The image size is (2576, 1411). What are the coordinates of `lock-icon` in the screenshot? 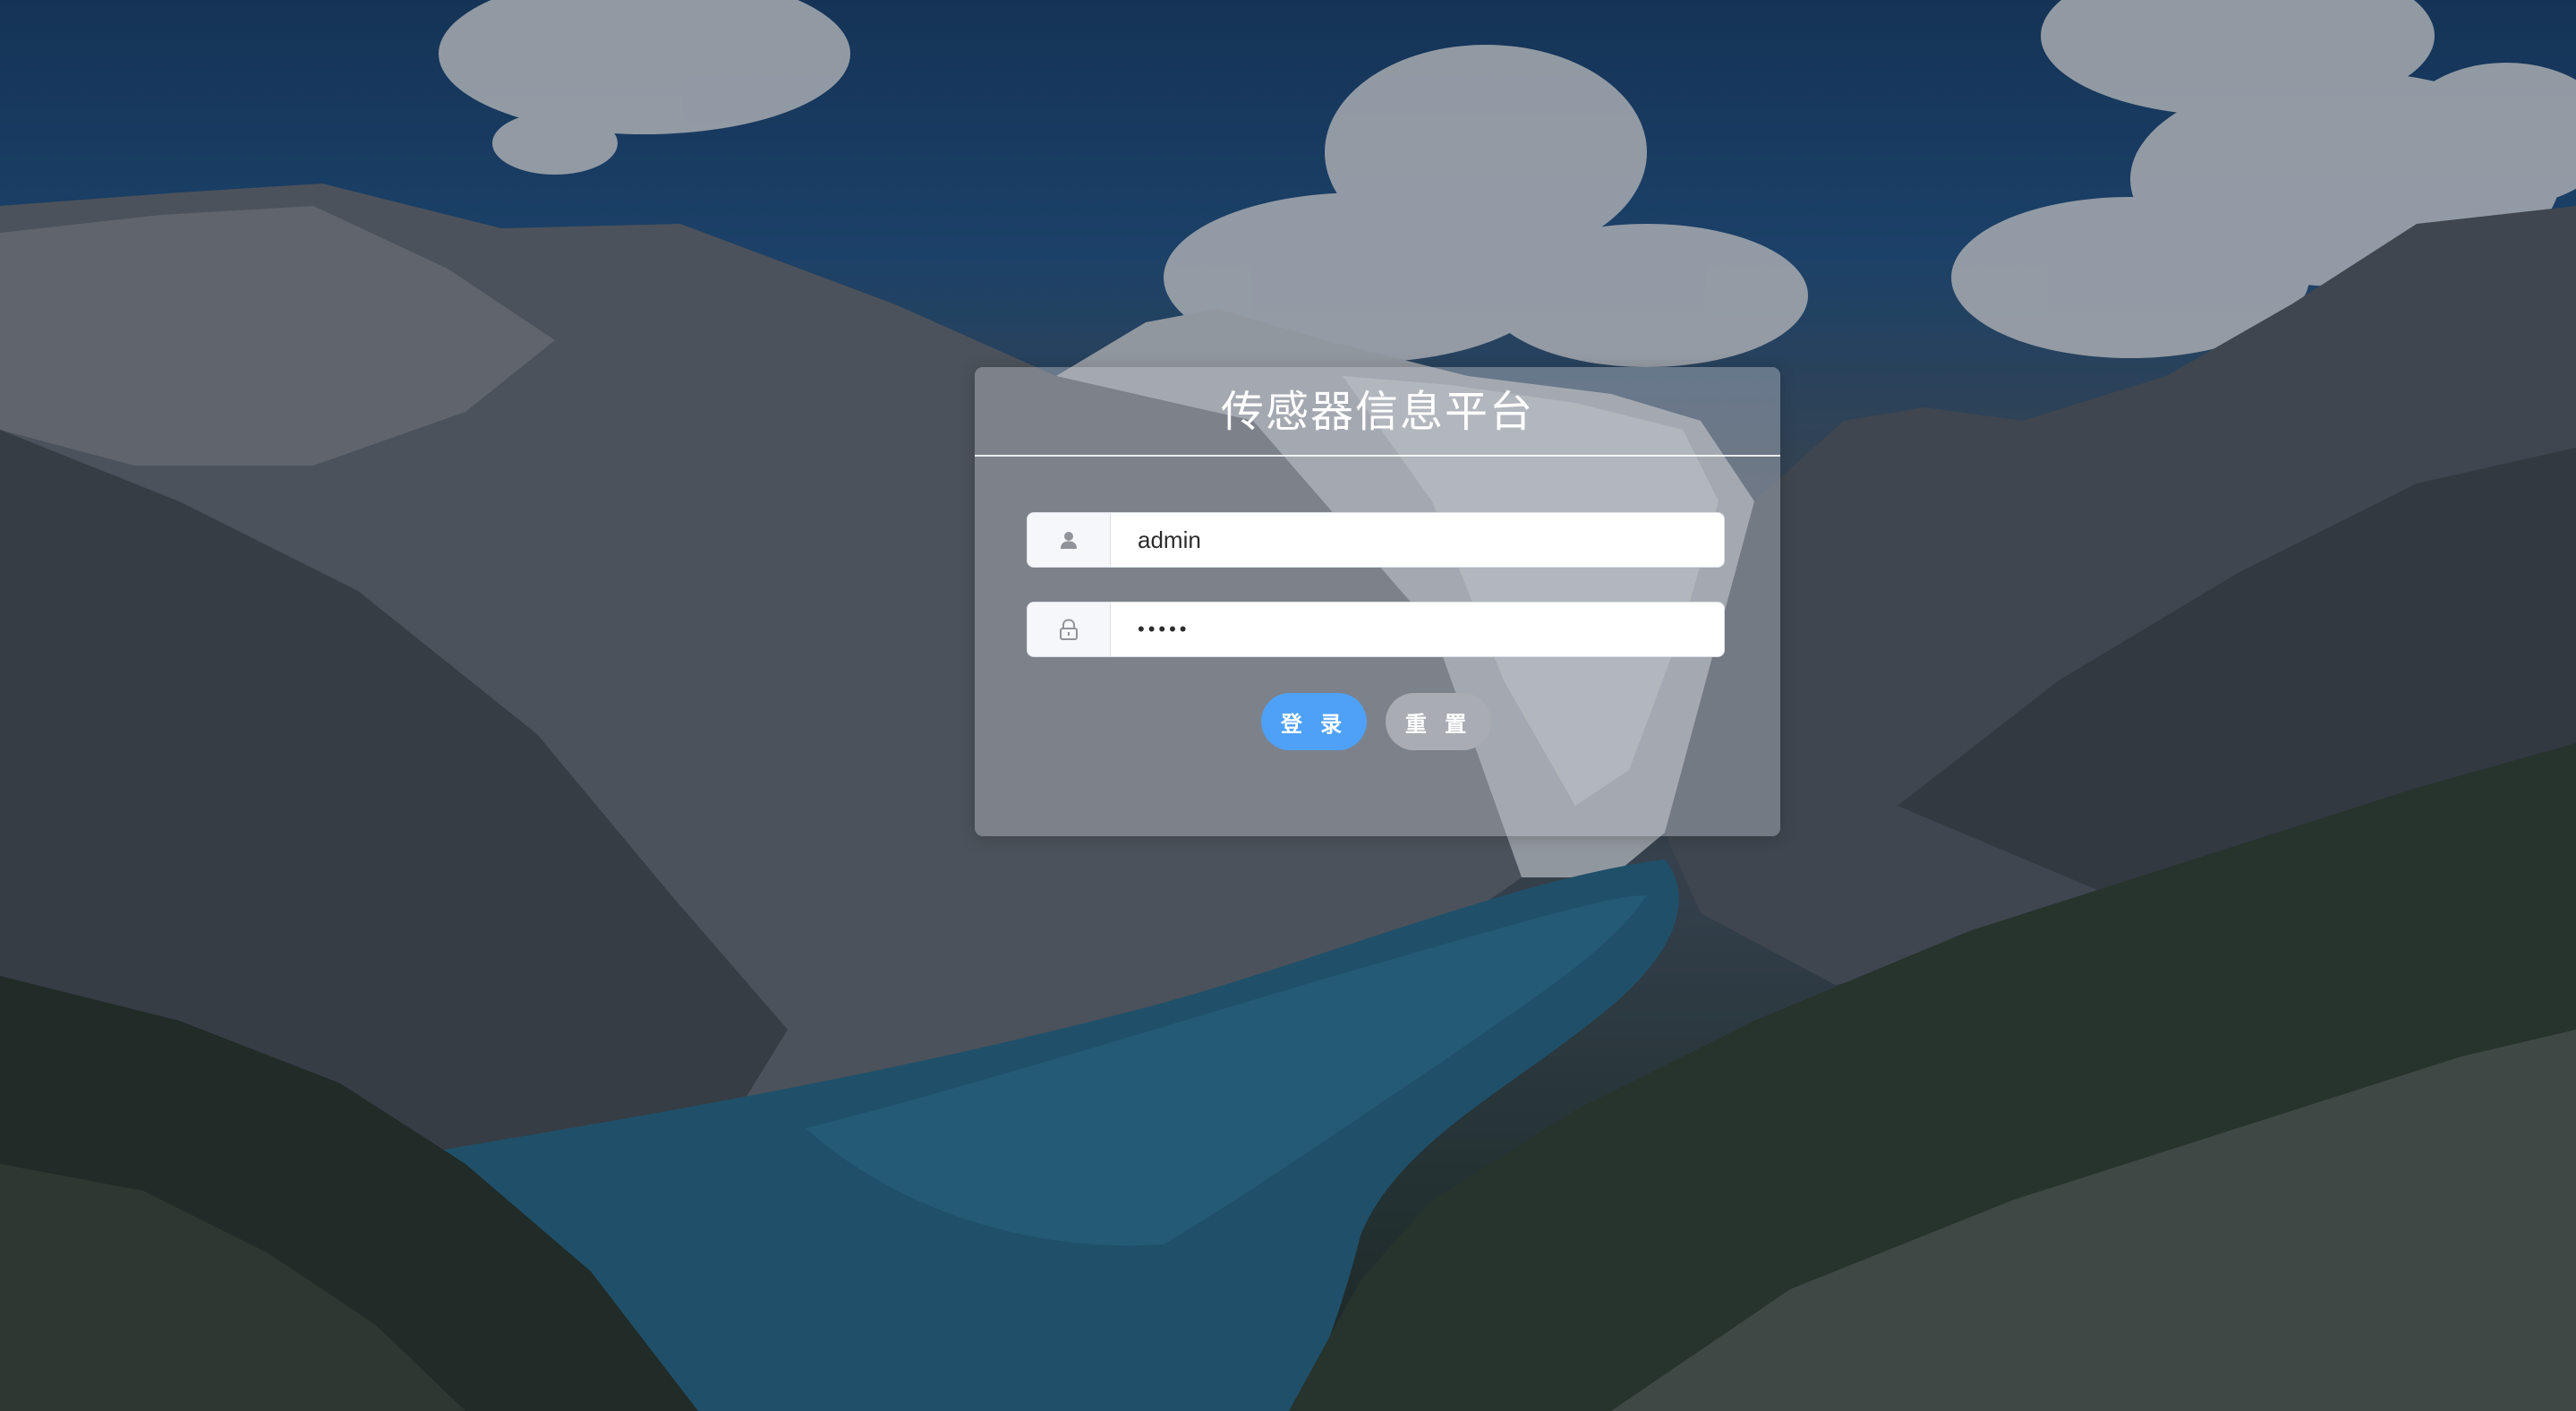 It's located at (1069, 629).